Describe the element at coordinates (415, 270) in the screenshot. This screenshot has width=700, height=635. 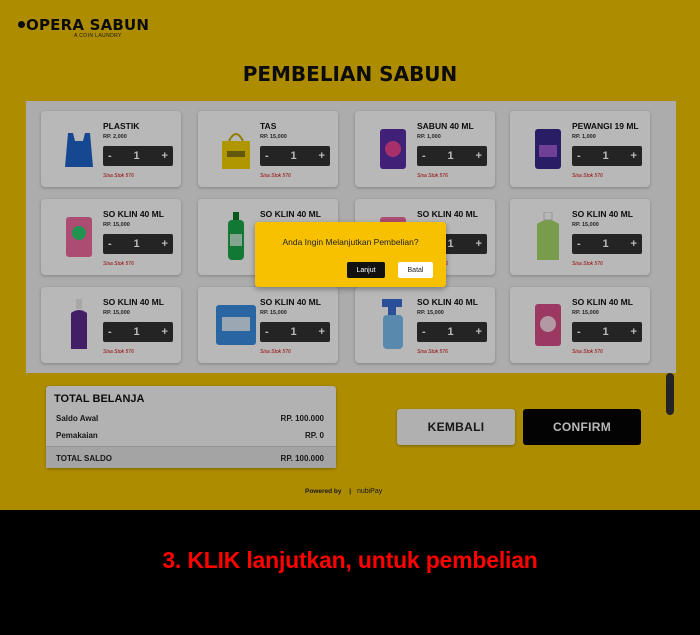
I see `cancel-button: Batal` at that location.